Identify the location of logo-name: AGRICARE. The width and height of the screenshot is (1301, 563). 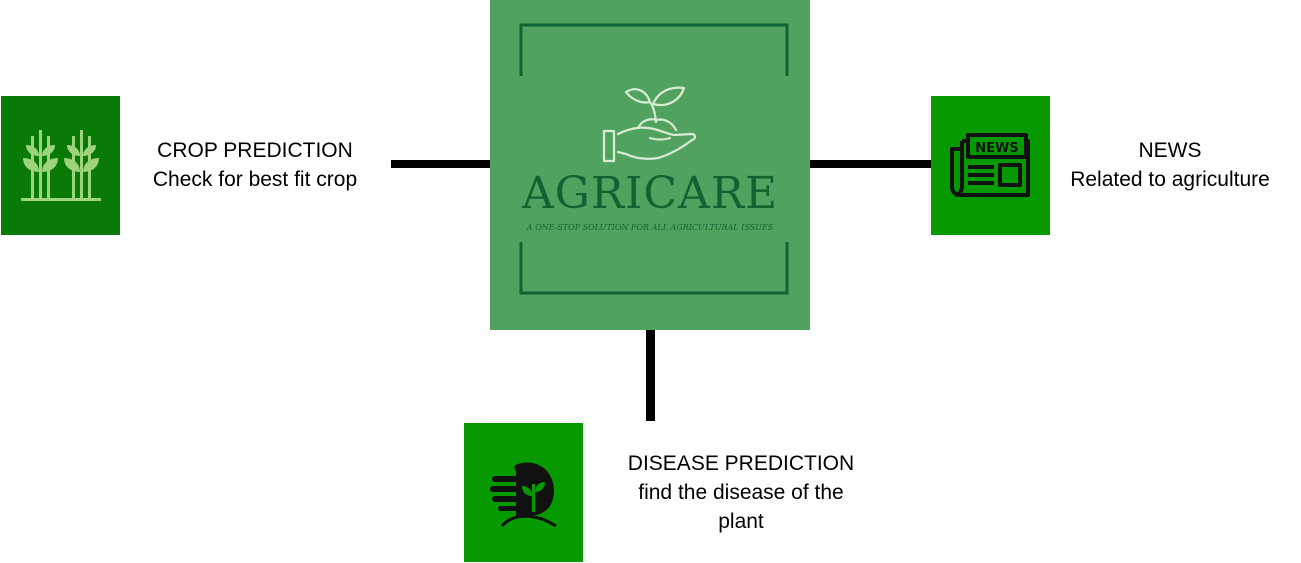
(650, 193).